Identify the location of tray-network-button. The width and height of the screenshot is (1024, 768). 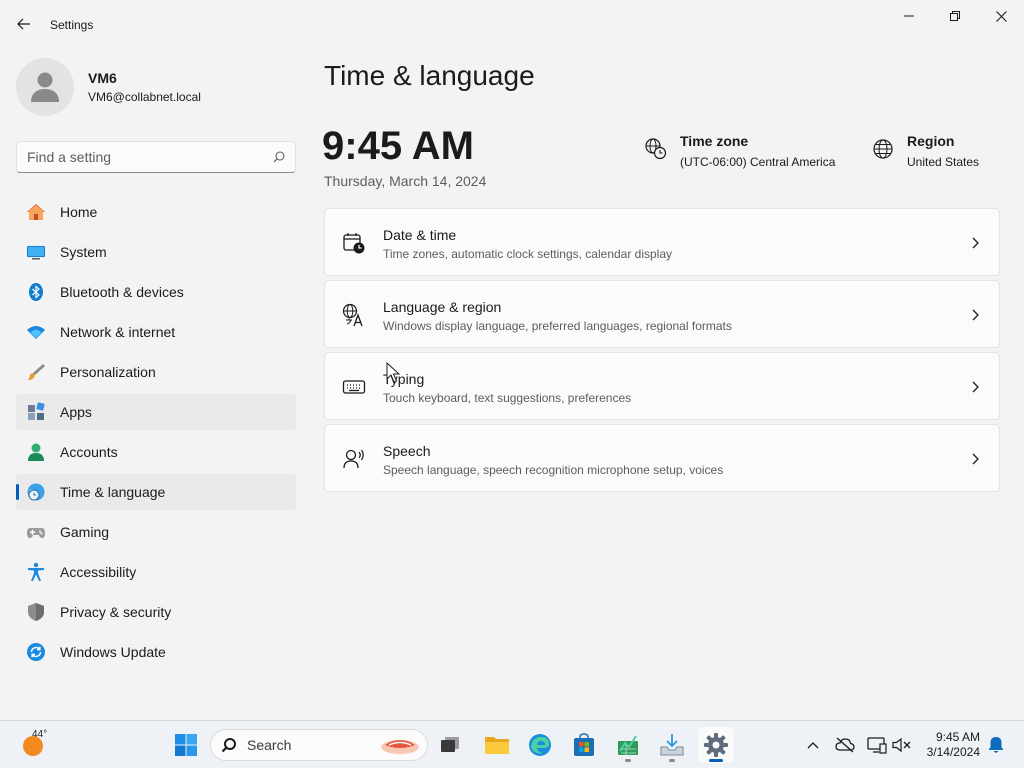
(877, 745).